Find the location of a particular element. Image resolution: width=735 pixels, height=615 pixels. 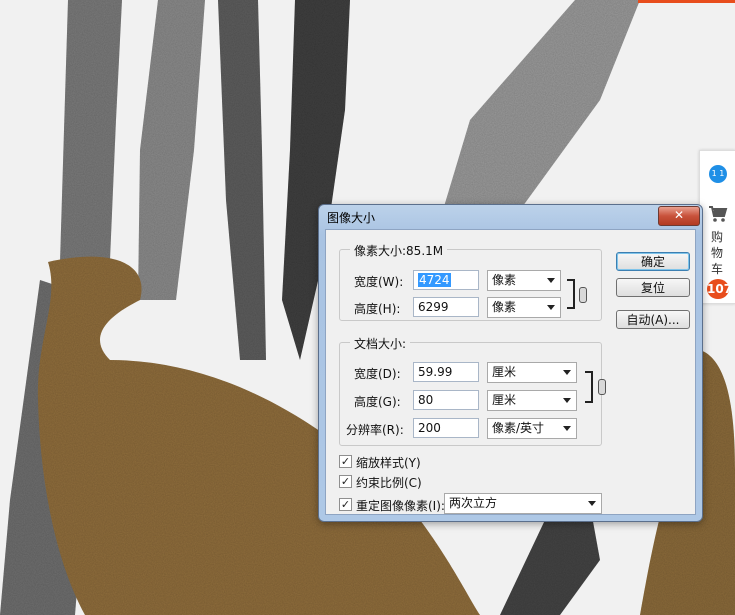

resolution-input: 200 is located at coordinates (446, 428).